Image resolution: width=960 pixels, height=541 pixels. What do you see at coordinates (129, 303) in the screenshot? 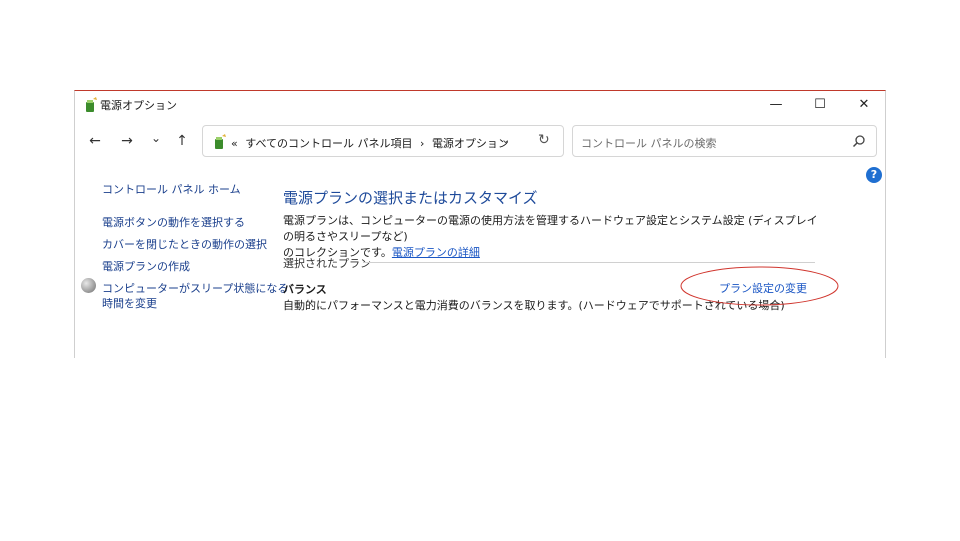
I see `sidebar-item-sleep-time-line2: 時間を変更` at bounding box center [129, 303].